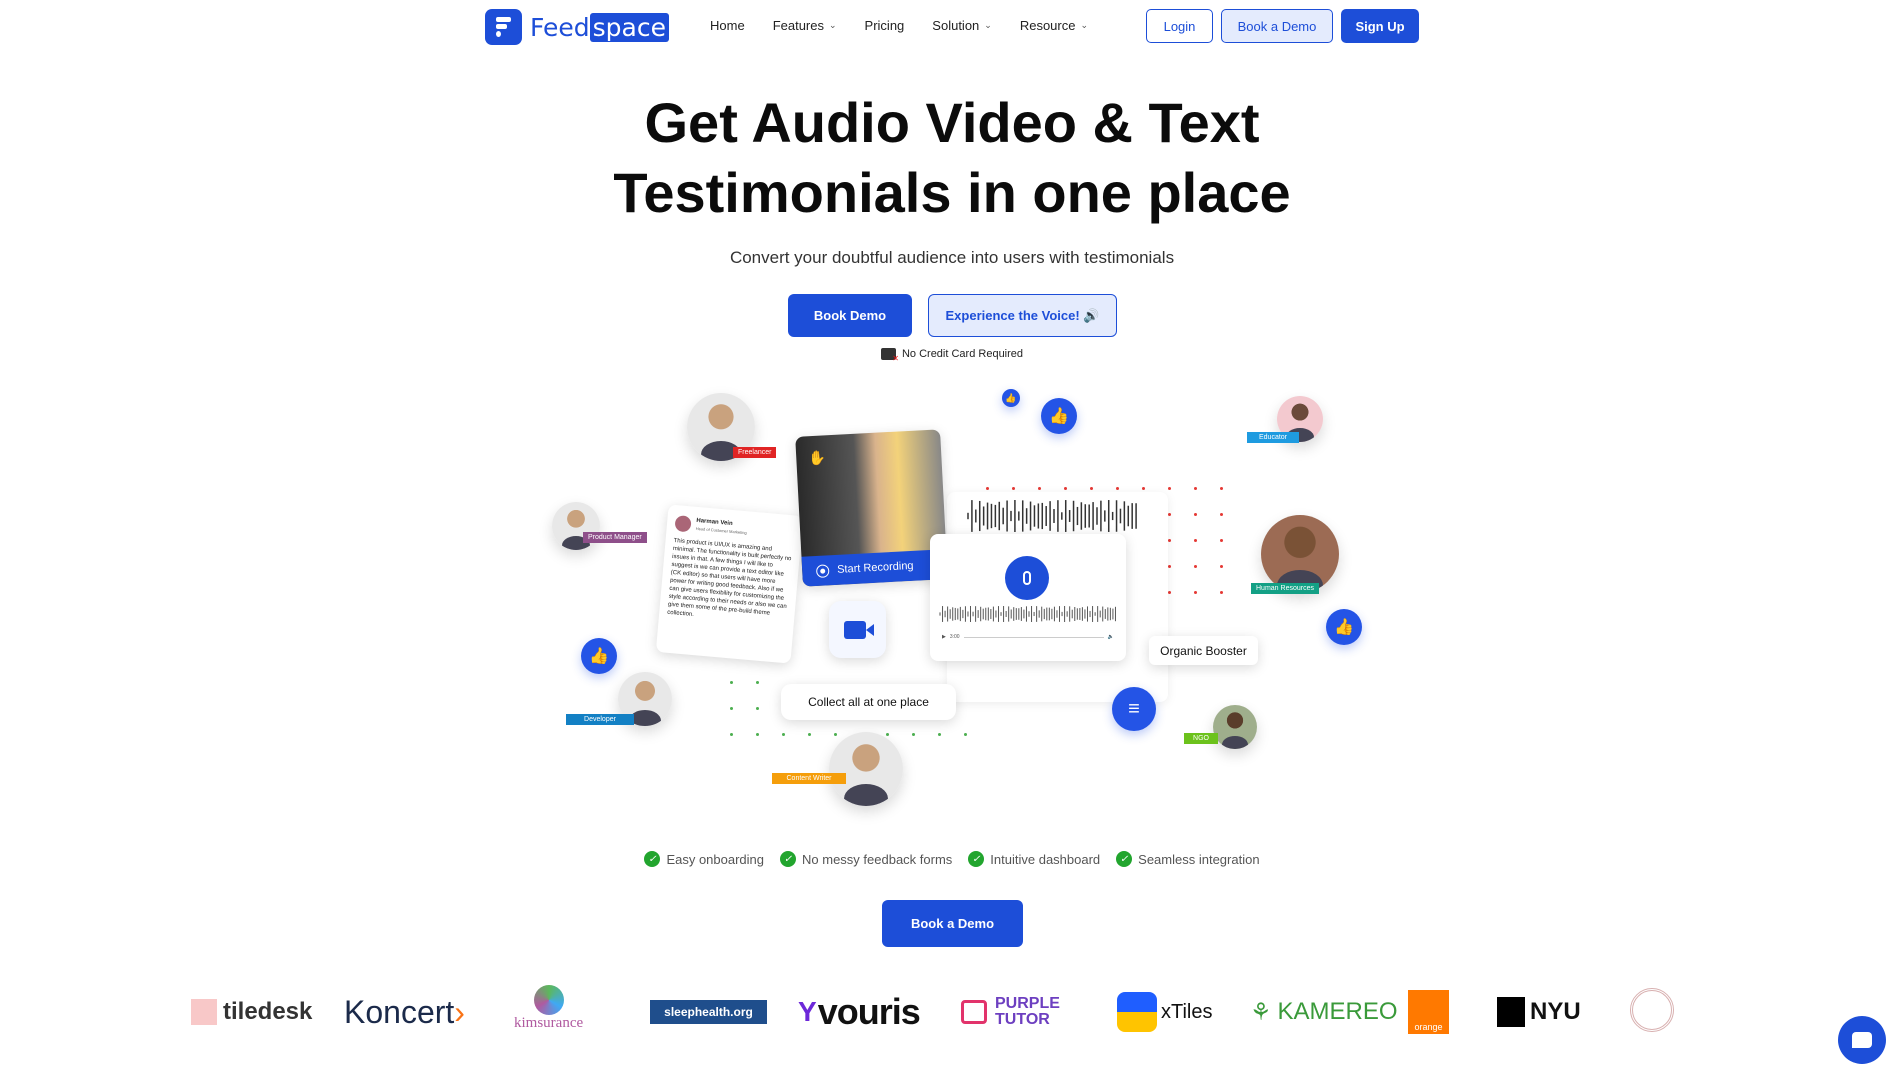  Describe the element at coordinates (859, 1011) in the screenshot. I see `logo-vouris: Yvouris` at that location.